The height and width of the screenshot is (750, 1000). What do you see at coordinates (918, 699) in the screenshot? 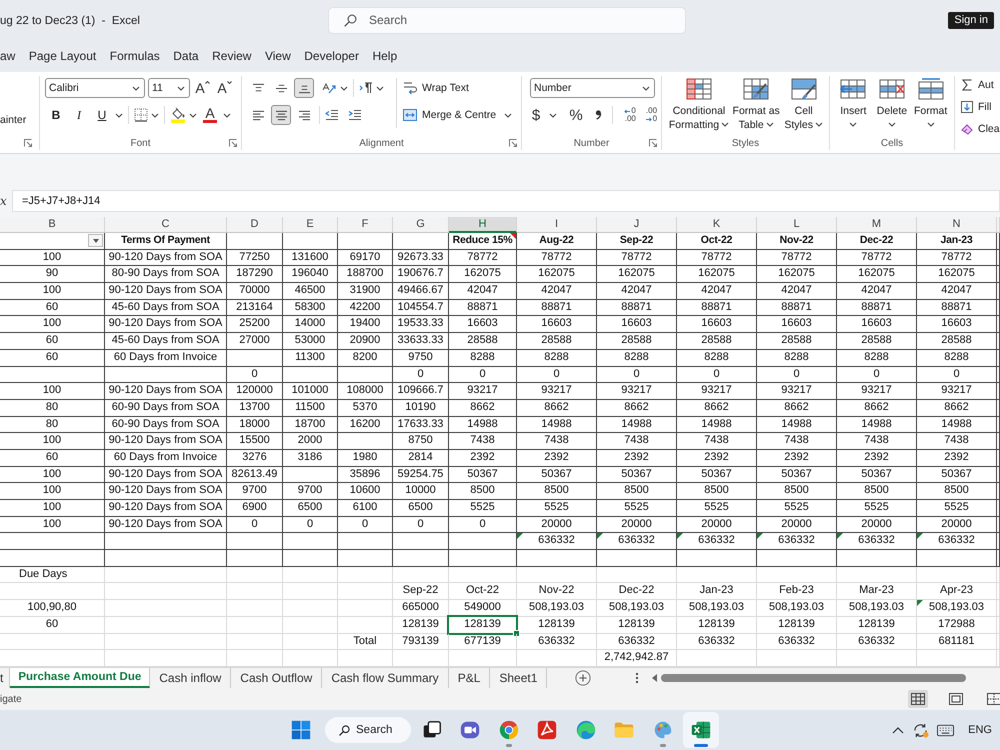
I see `normal-view-button` at bounding box center [918, 699].